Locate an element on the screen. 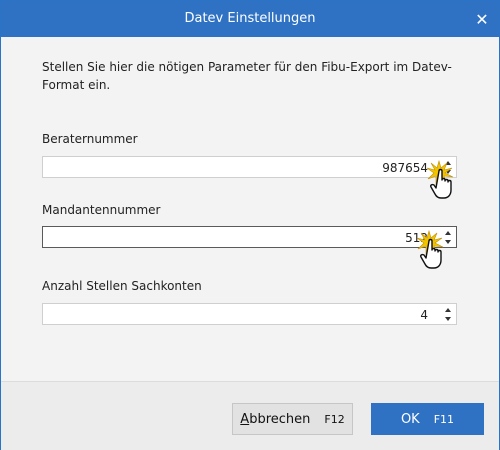  beraternummer-value: 987654 is located at coordinates (405, 168).